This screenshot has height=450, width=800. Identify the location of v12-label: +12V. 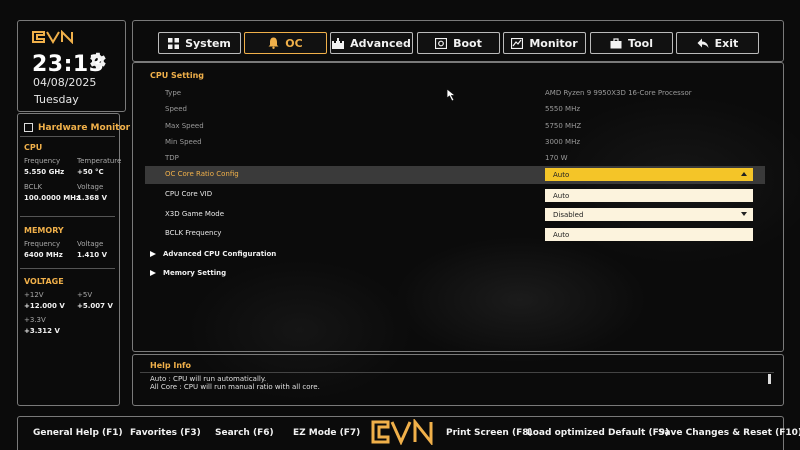
(34, 295).